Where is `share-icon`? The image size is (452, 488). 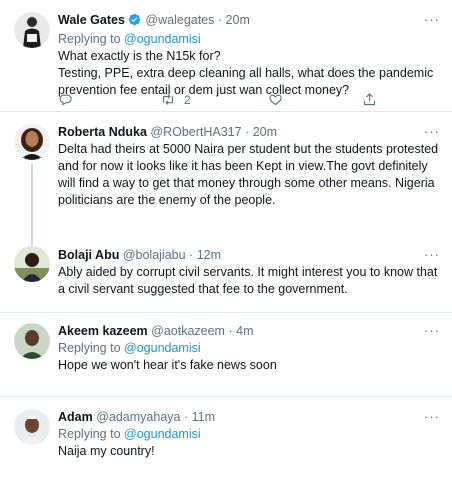 share-icon is located at coordinates (369, 99).